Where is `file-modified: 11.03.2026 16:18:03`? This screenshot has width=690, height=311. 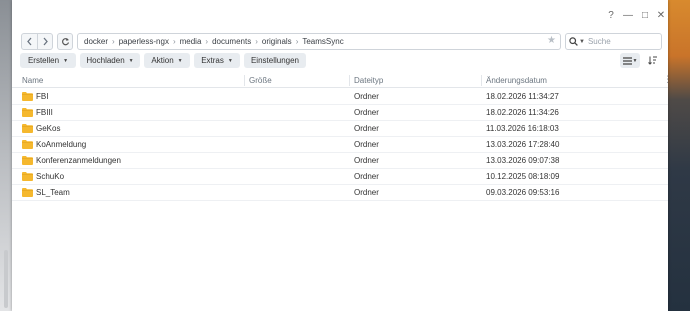 file-modified: 11.03.2026 16:18:03 is located at coordinates (522, 128).